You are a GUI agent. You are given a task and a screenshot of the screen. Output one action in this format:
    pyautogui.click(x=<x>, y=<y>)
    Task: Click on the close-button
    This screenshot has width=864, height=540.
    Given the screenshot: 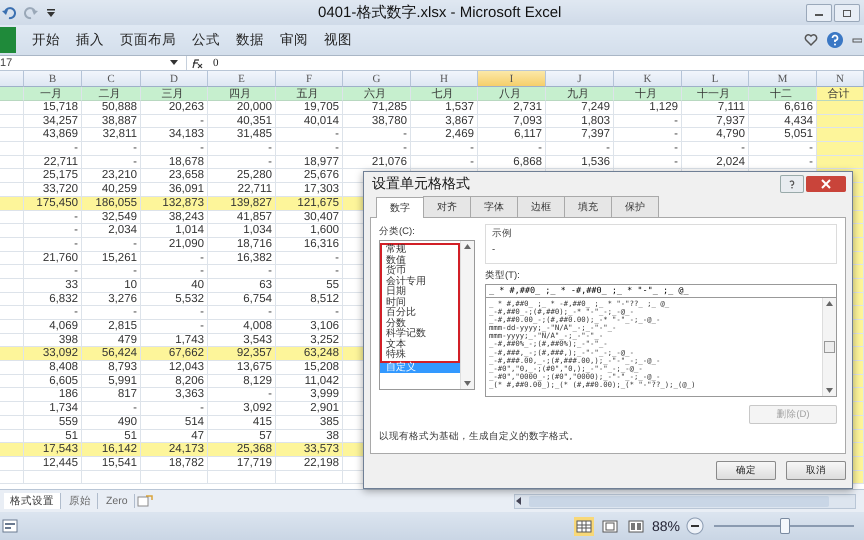 What is the action you would take?
    pyautogui.click(x=826, y=184)
    